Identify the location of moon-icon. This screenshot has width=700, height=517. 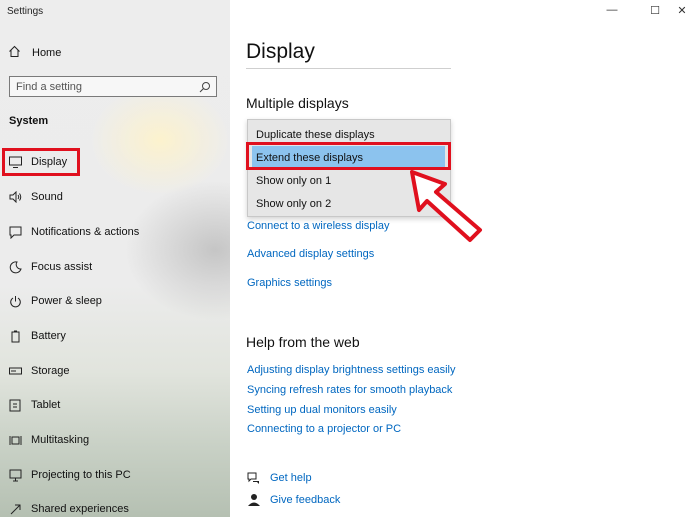
(15, 267).